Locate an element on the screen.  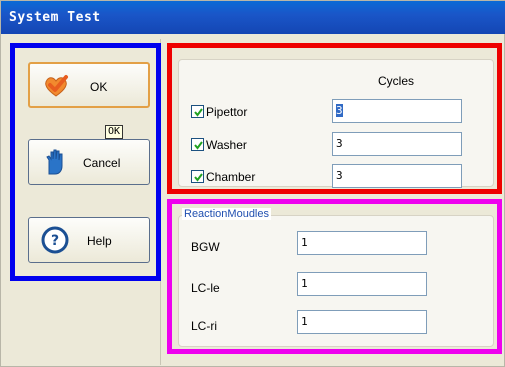
washer-label: Washer is located at coordinates (226, 145).